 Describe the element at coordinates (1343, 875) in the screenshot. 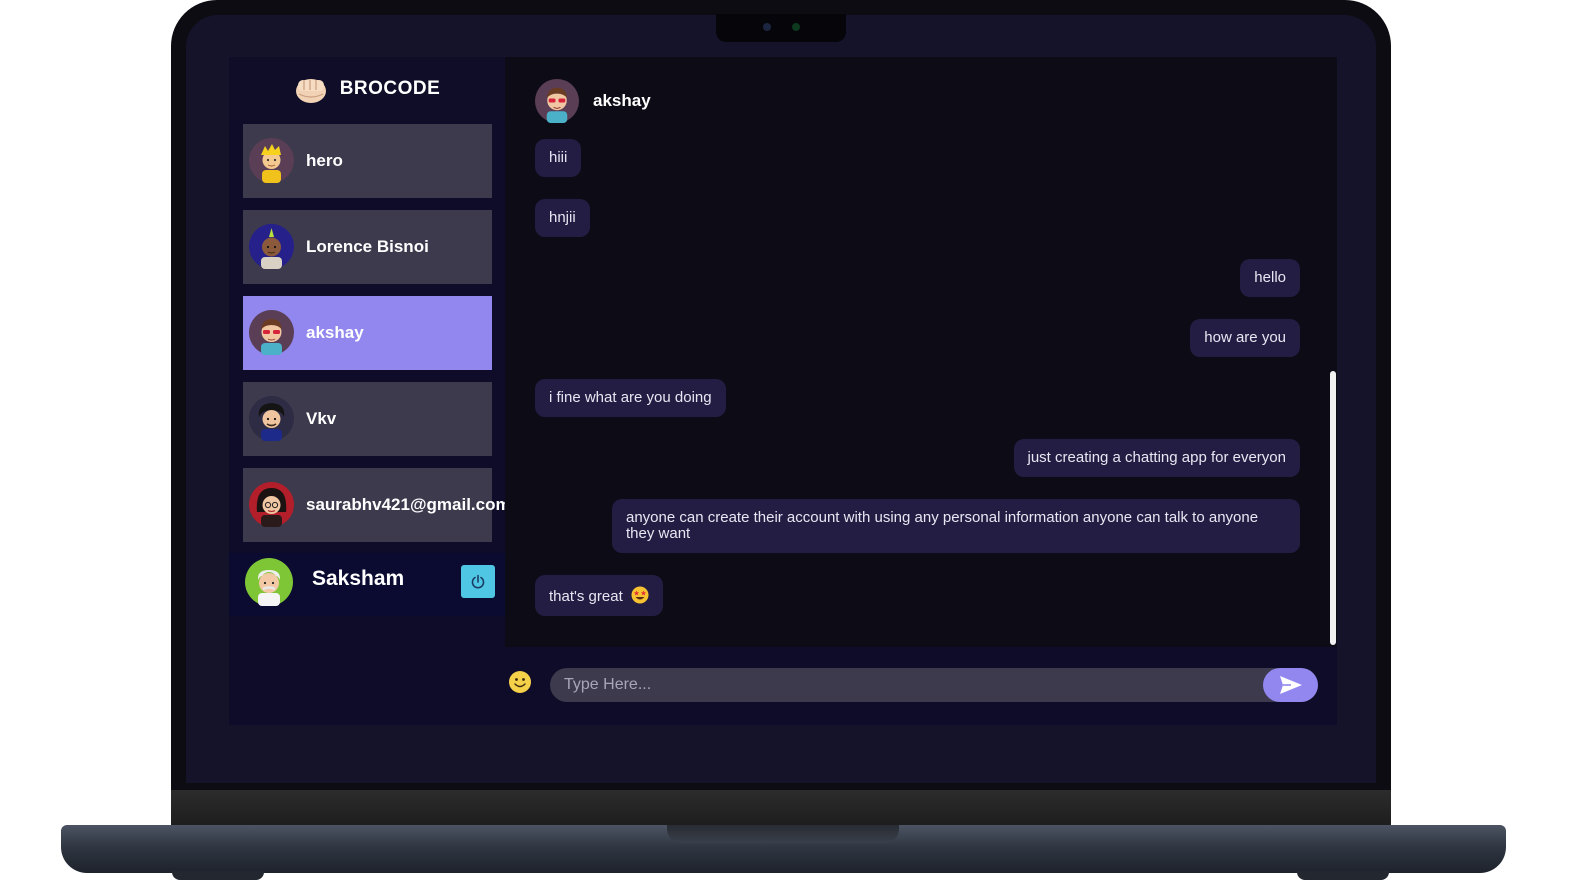

I see `laptop-foot-right` at that location.